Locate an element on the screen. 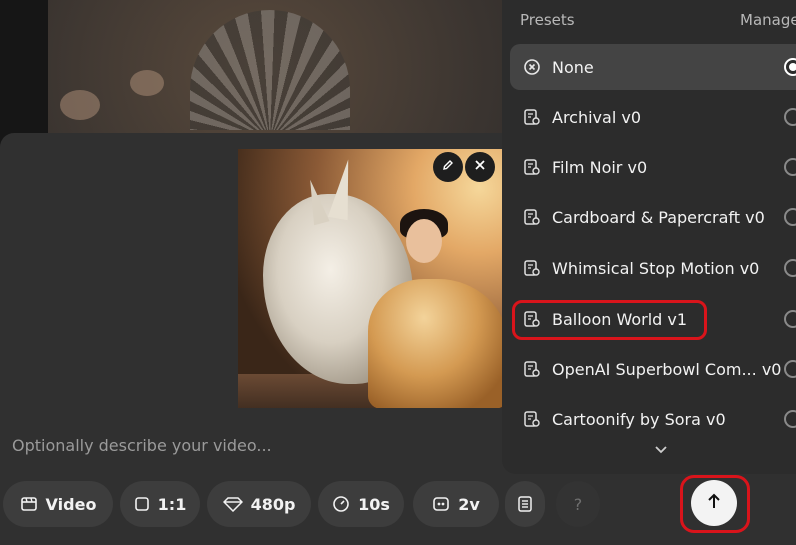  preset-item-cartoonify: Cartoonify by Sora v0 is located at coordinates (653, 419).